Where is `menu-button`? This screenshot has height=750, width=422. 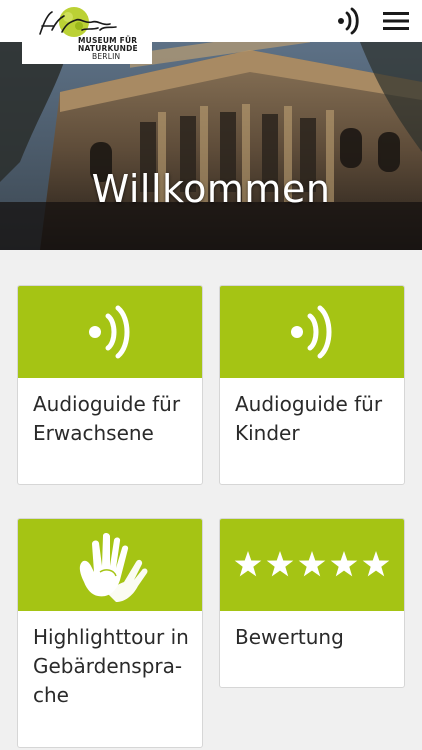 menu-button is located at coordinates (396, 21).